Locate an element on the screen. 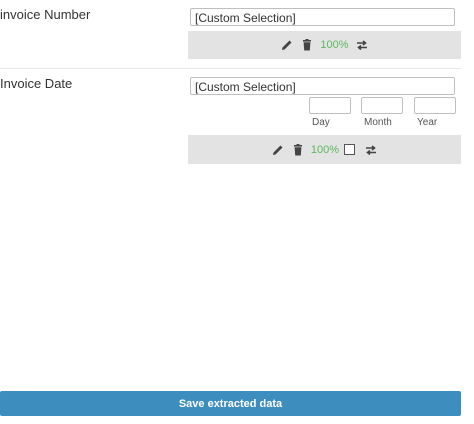  invoice-number-toolbar: 100% is located at coordinates (324, 45).